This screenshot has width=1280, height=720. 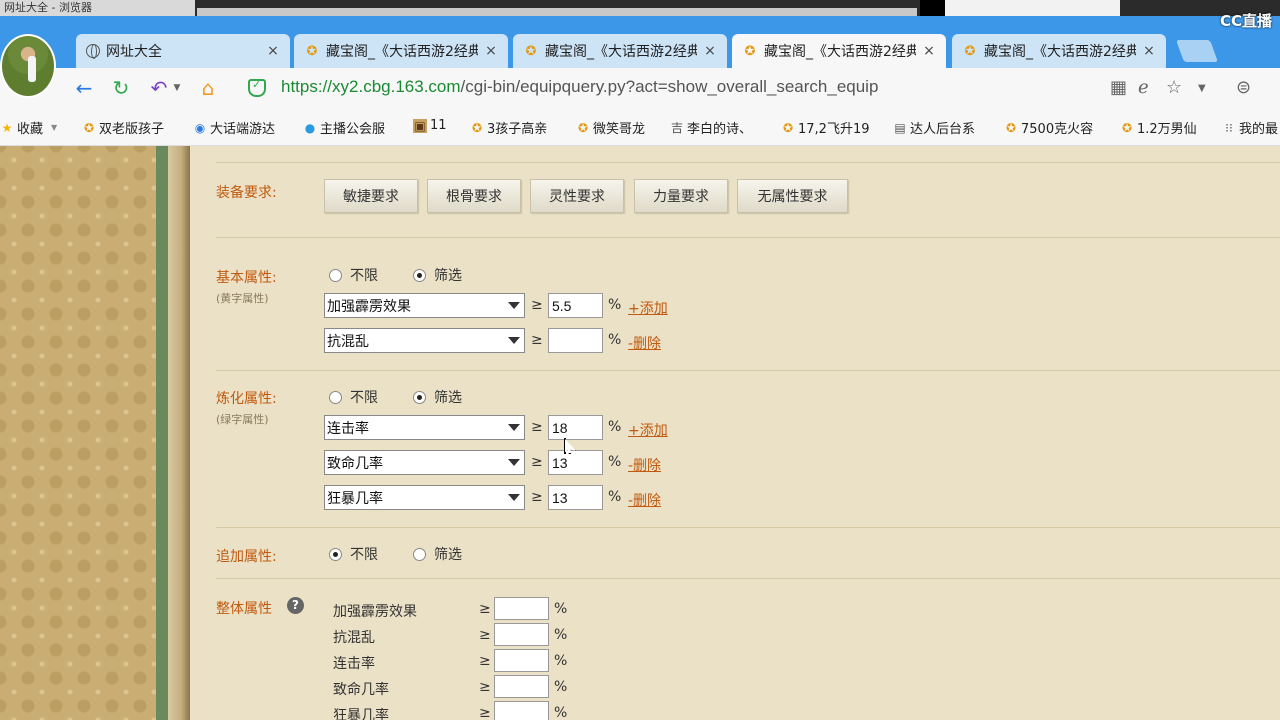 I want to click on basic-radio-filter: 筛选, so click(x=437, y=275).